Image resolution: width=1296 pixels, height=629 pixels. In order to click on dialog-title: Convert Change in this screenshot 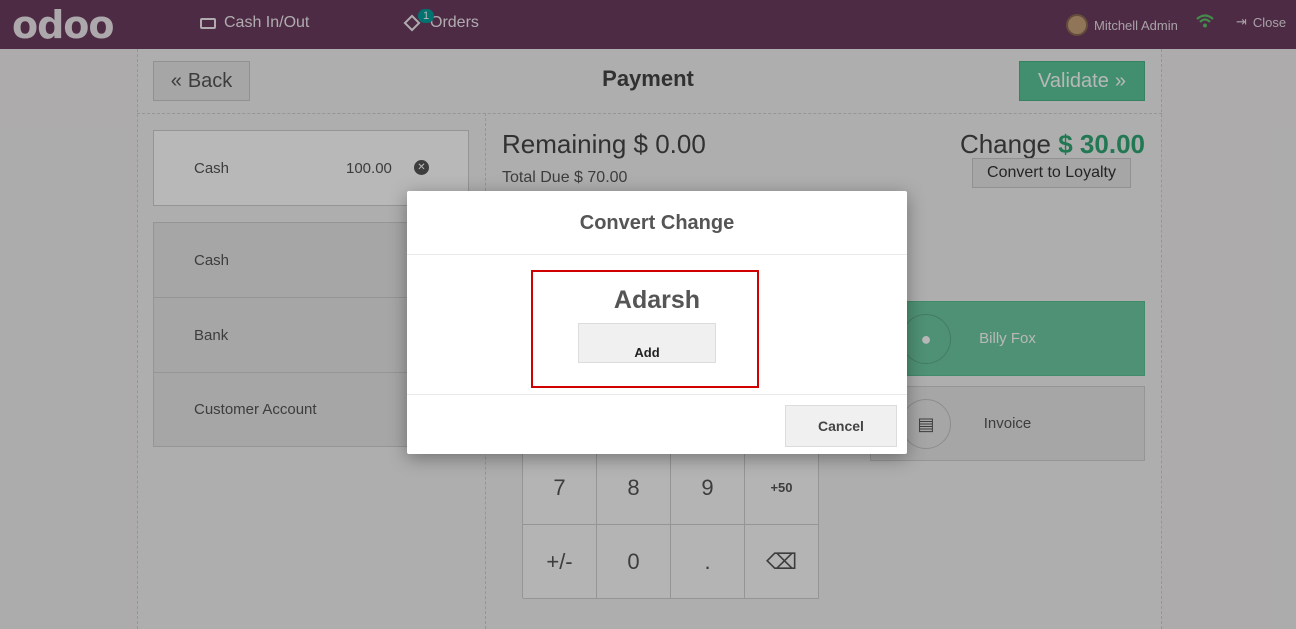, I will do `click(657, 223)`.